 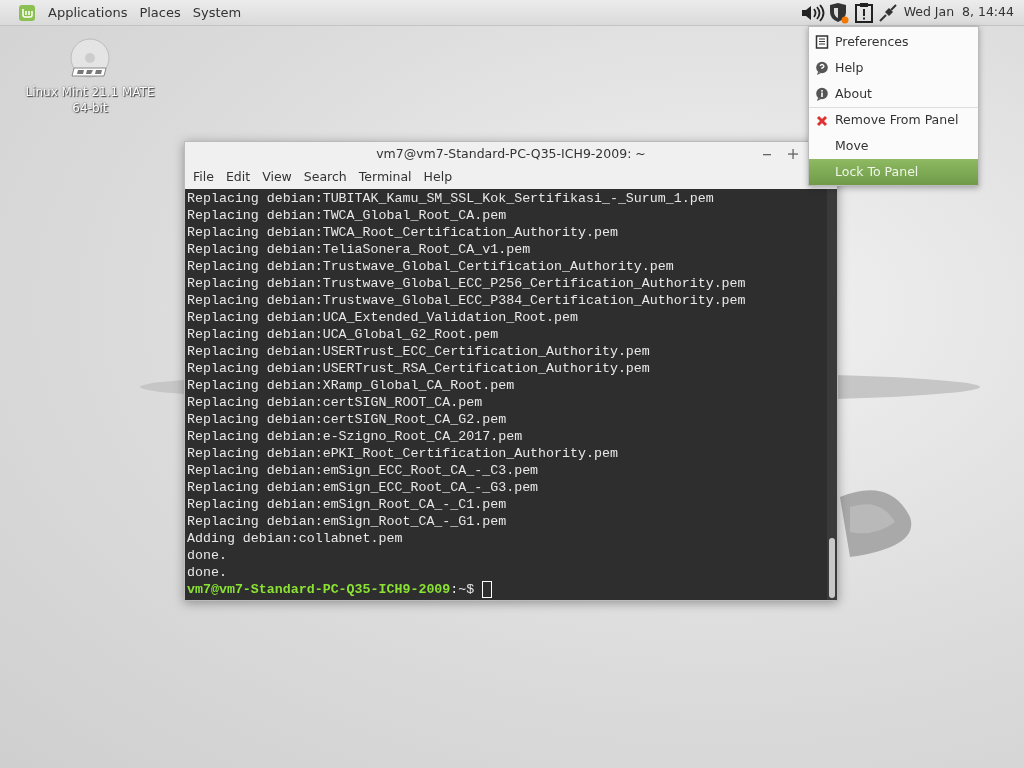 I want to click on panel-menu: System, so click(x=217, y=12).